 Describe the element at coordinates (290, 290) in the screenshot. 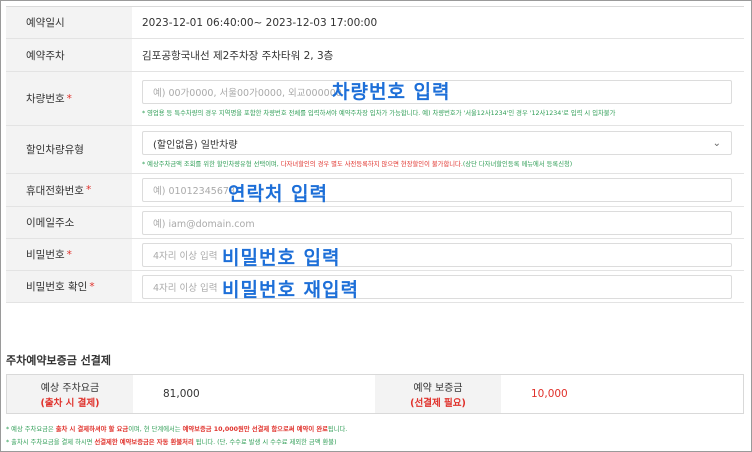

I see `password-confirm-annotation: 비밀번호 재입력` at that location.